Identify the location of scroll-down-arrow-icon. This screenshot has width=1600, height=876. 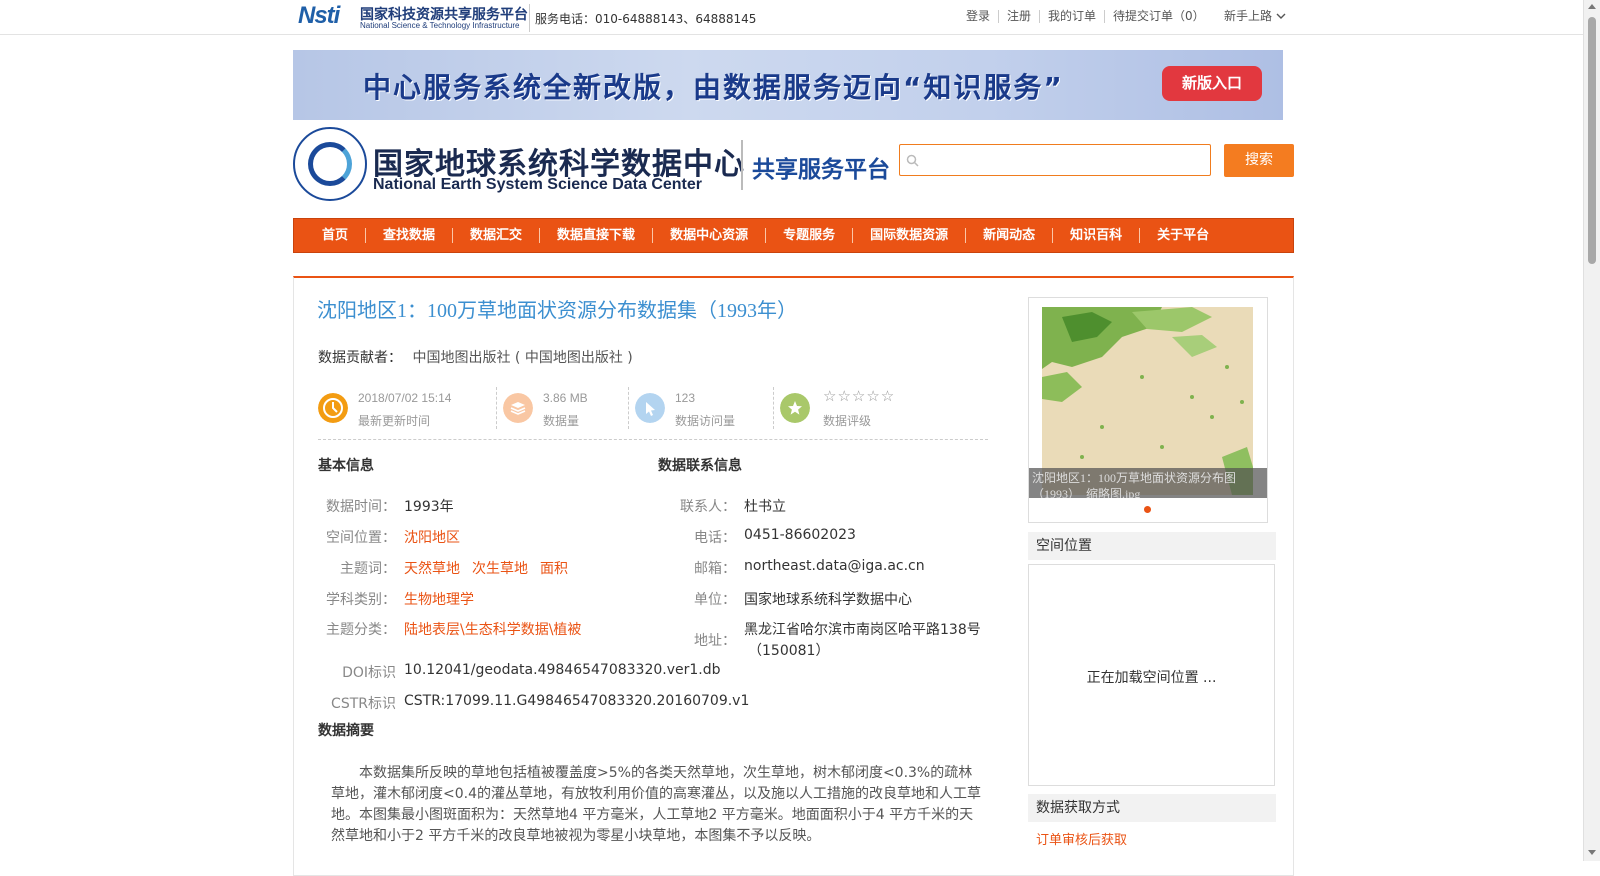
(1592, 852).